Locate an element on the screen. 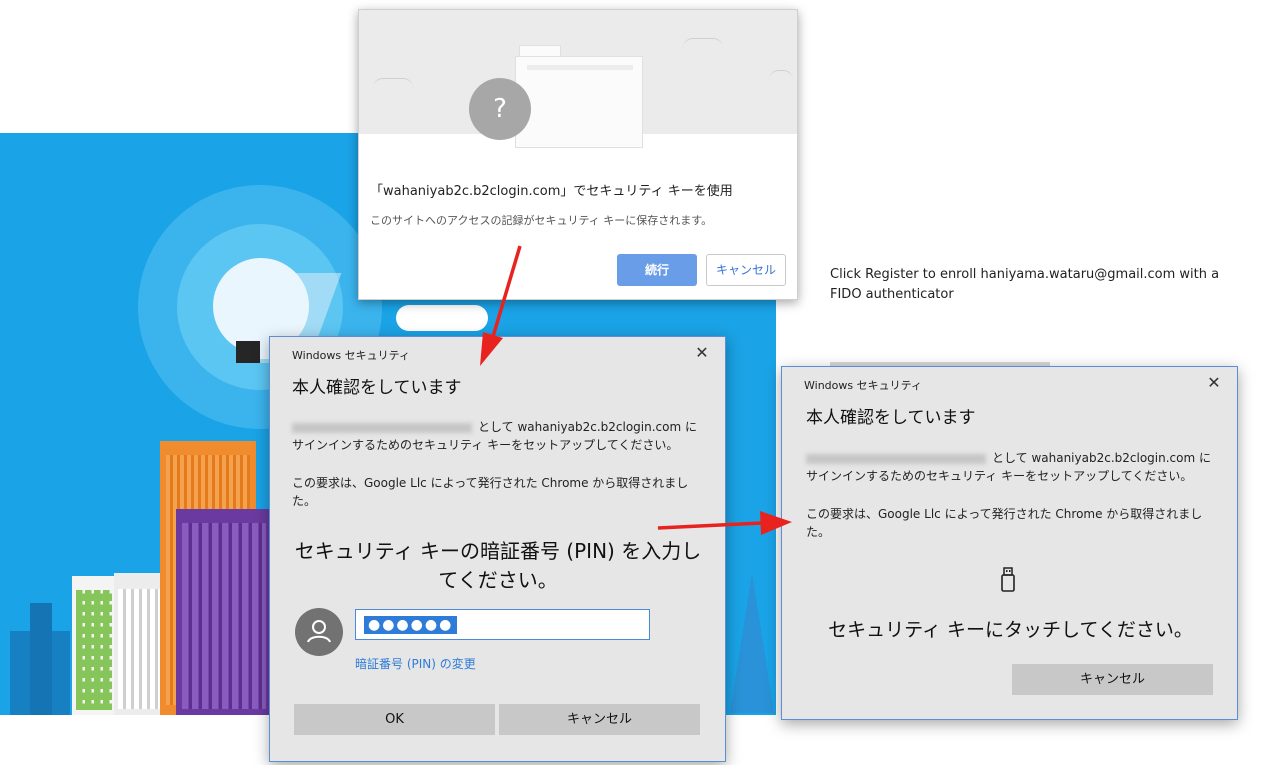 The height and width of the screenshot is (765, 1278). annotation-arrows is located at coordinates (636, 390).